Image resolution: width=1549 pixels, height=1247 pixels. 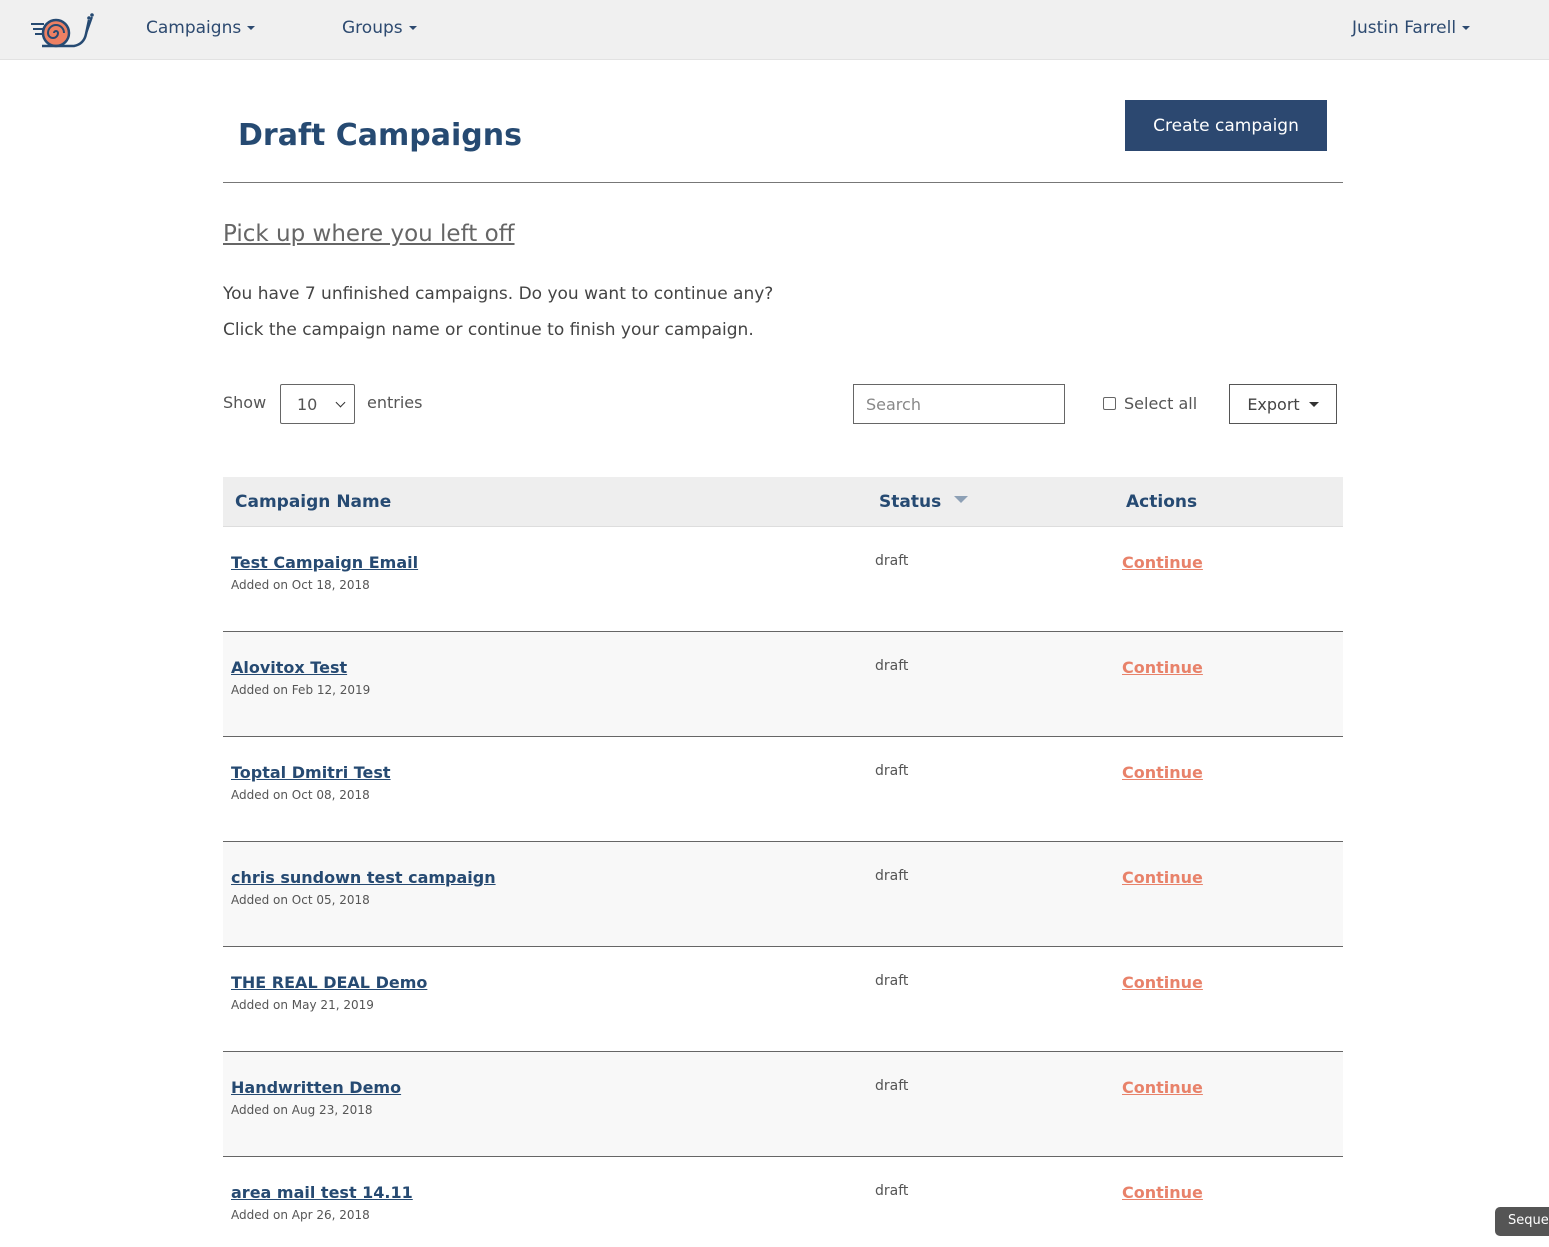 I want to click on campaign-name-link: THE REAL DEAL Demo, so click(x=329, y=982).